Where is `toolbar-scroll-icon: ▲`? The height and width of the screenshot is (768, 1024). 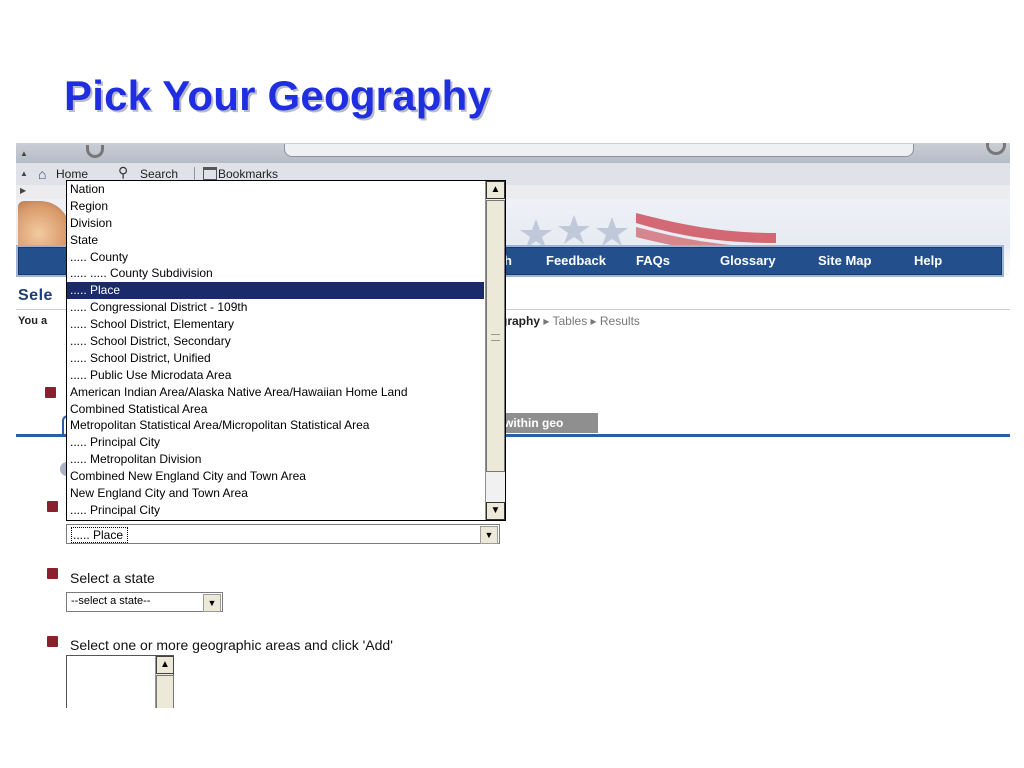 toolbar-scroll-icon: ▲ is located at coordinates (24, 173).